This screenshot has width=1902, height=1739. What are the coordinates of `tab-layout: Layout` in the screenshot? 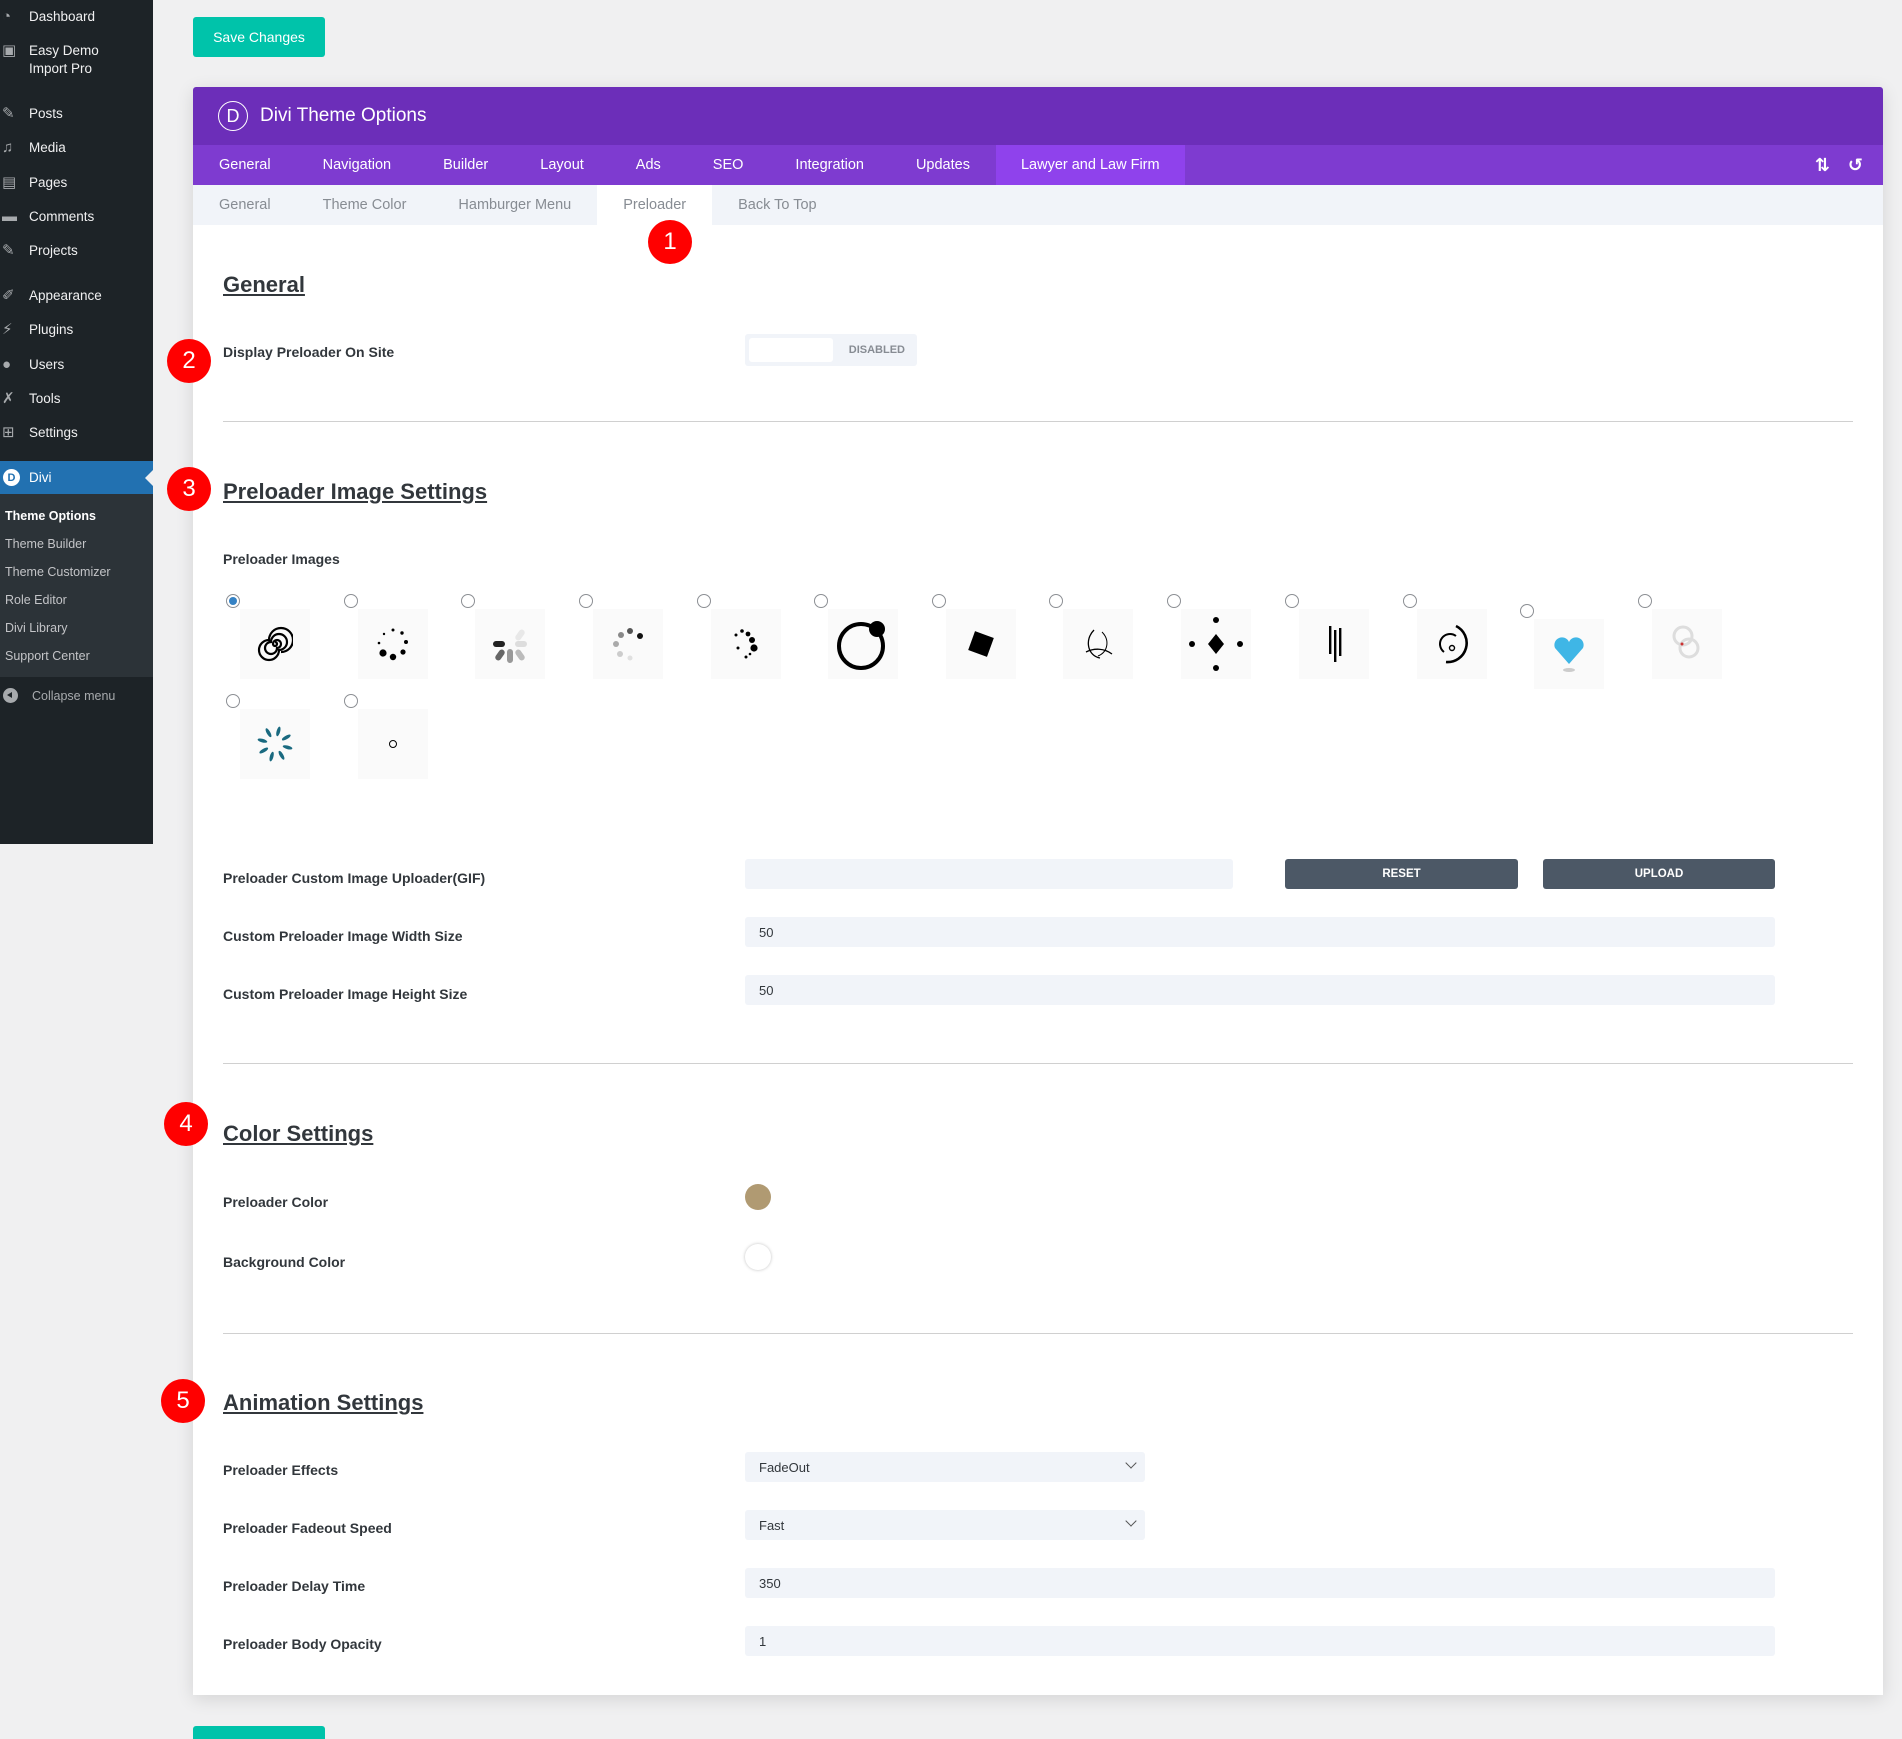 It's located at (562, 165).